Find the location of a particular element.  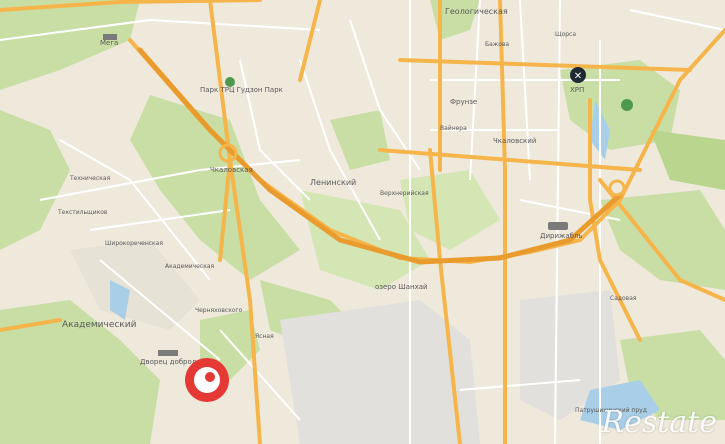

label-yasnaya: Ясная is located at coordinates (264, 336).